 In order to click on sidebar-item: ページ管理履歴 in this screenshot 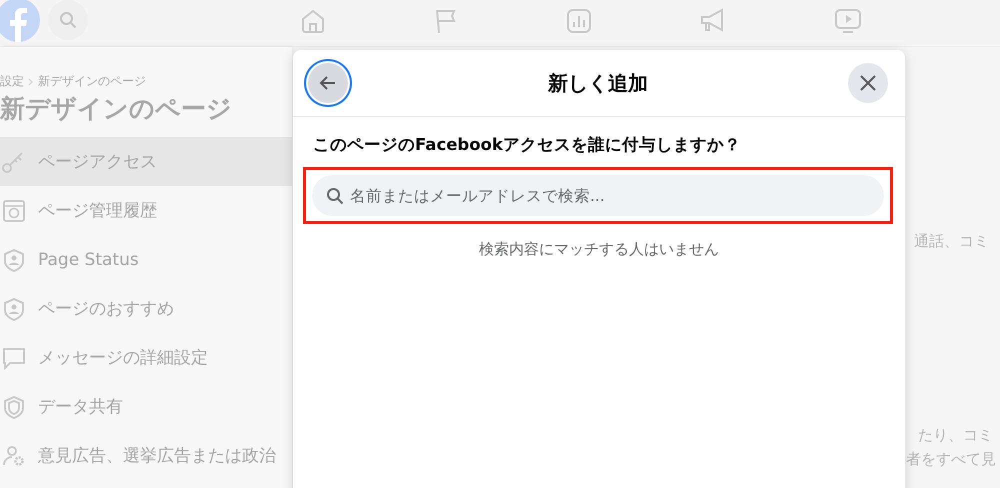, I will do `click(146, 210)`.